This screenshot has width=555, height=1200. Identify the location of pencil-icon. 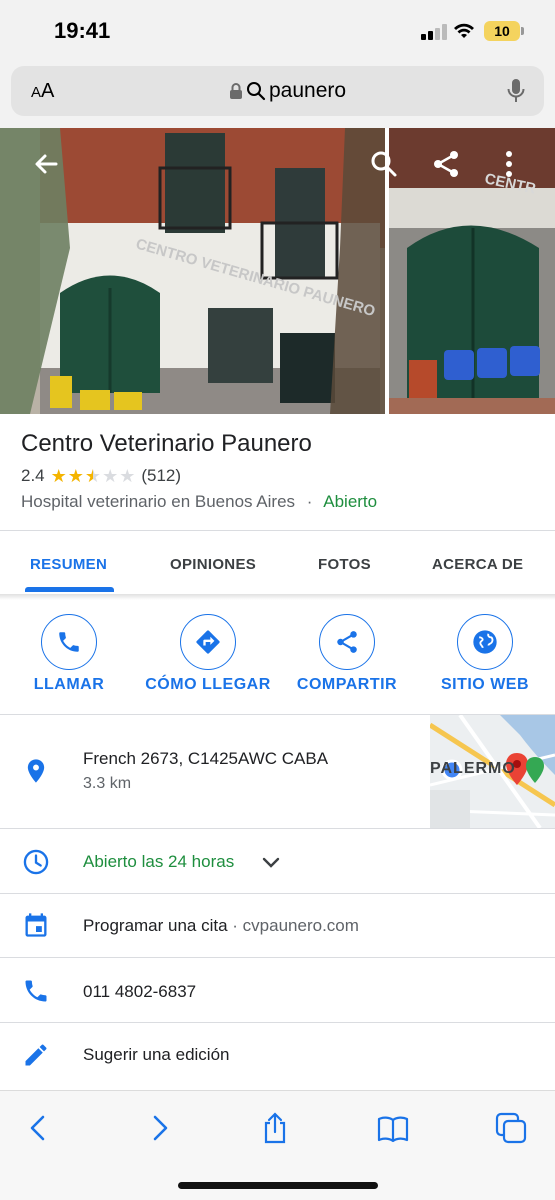
(36, 1055).